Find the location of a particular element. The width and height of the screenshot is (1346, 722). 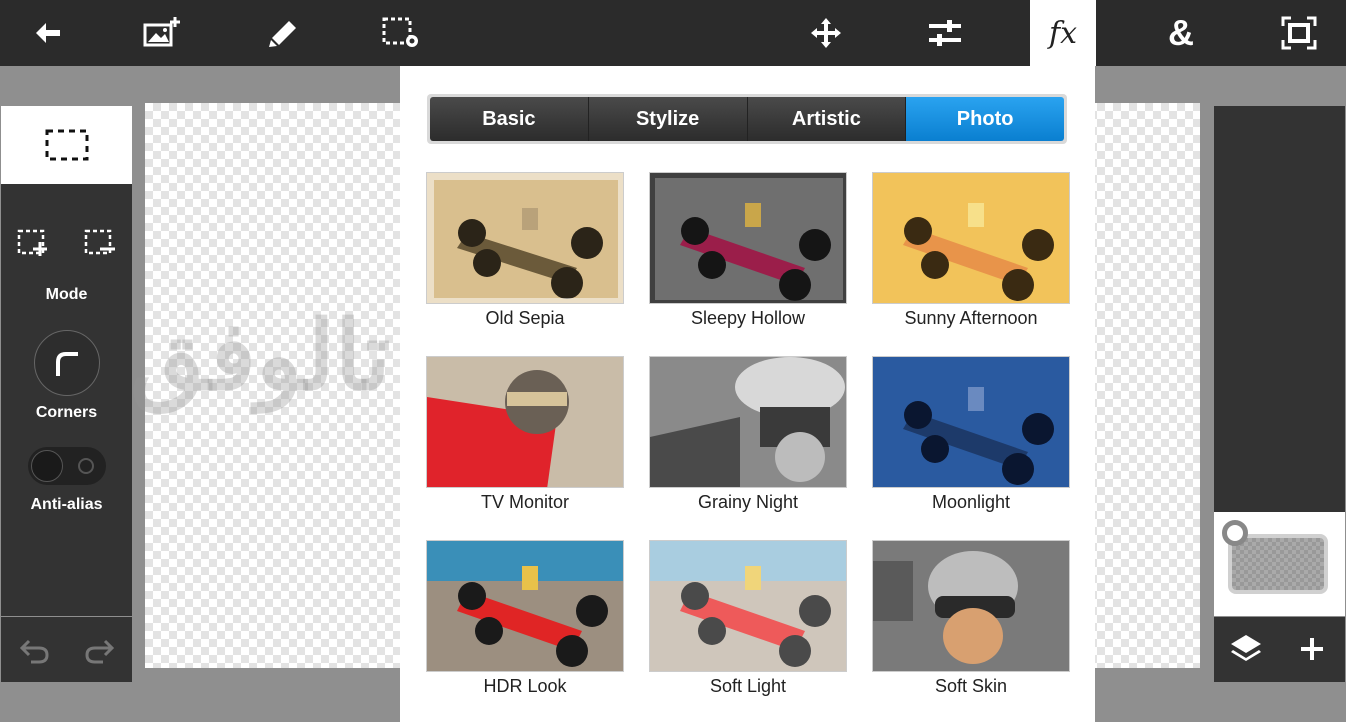

layer-item is located at coordinates (1279, 564).